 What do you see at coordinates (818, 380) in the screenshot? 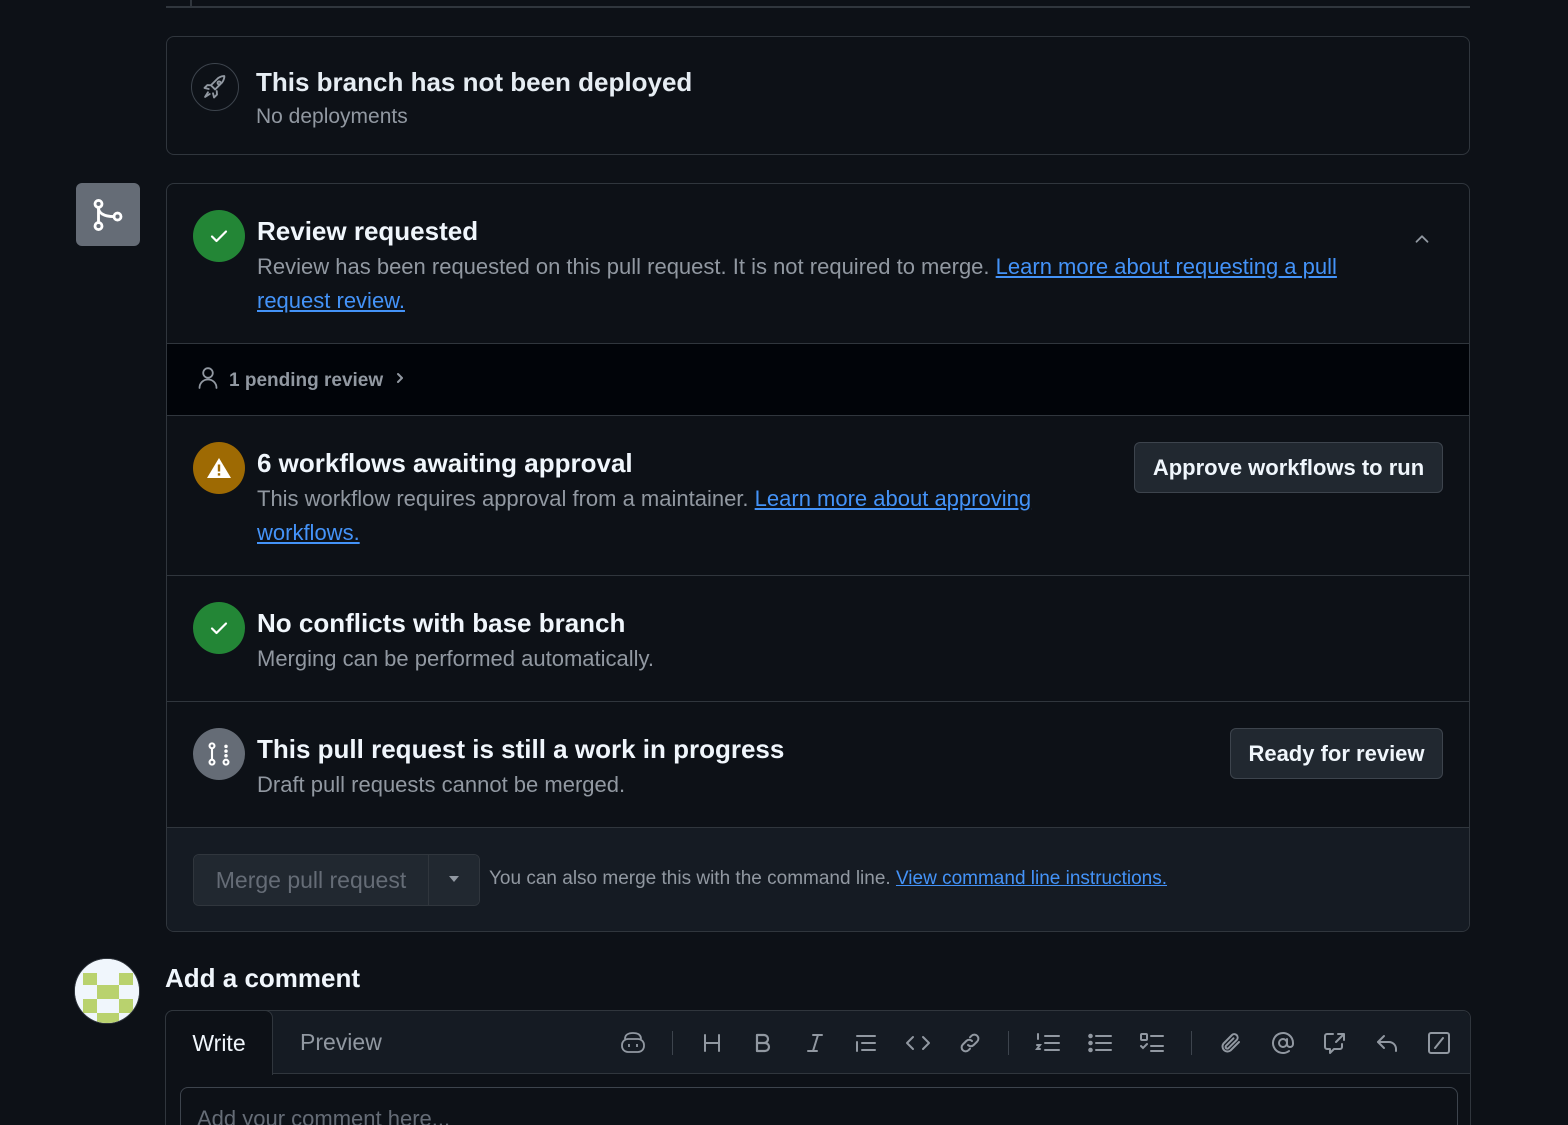
I see `pending-reviews-section: 1 pending review` at bounding box center [818, 380].